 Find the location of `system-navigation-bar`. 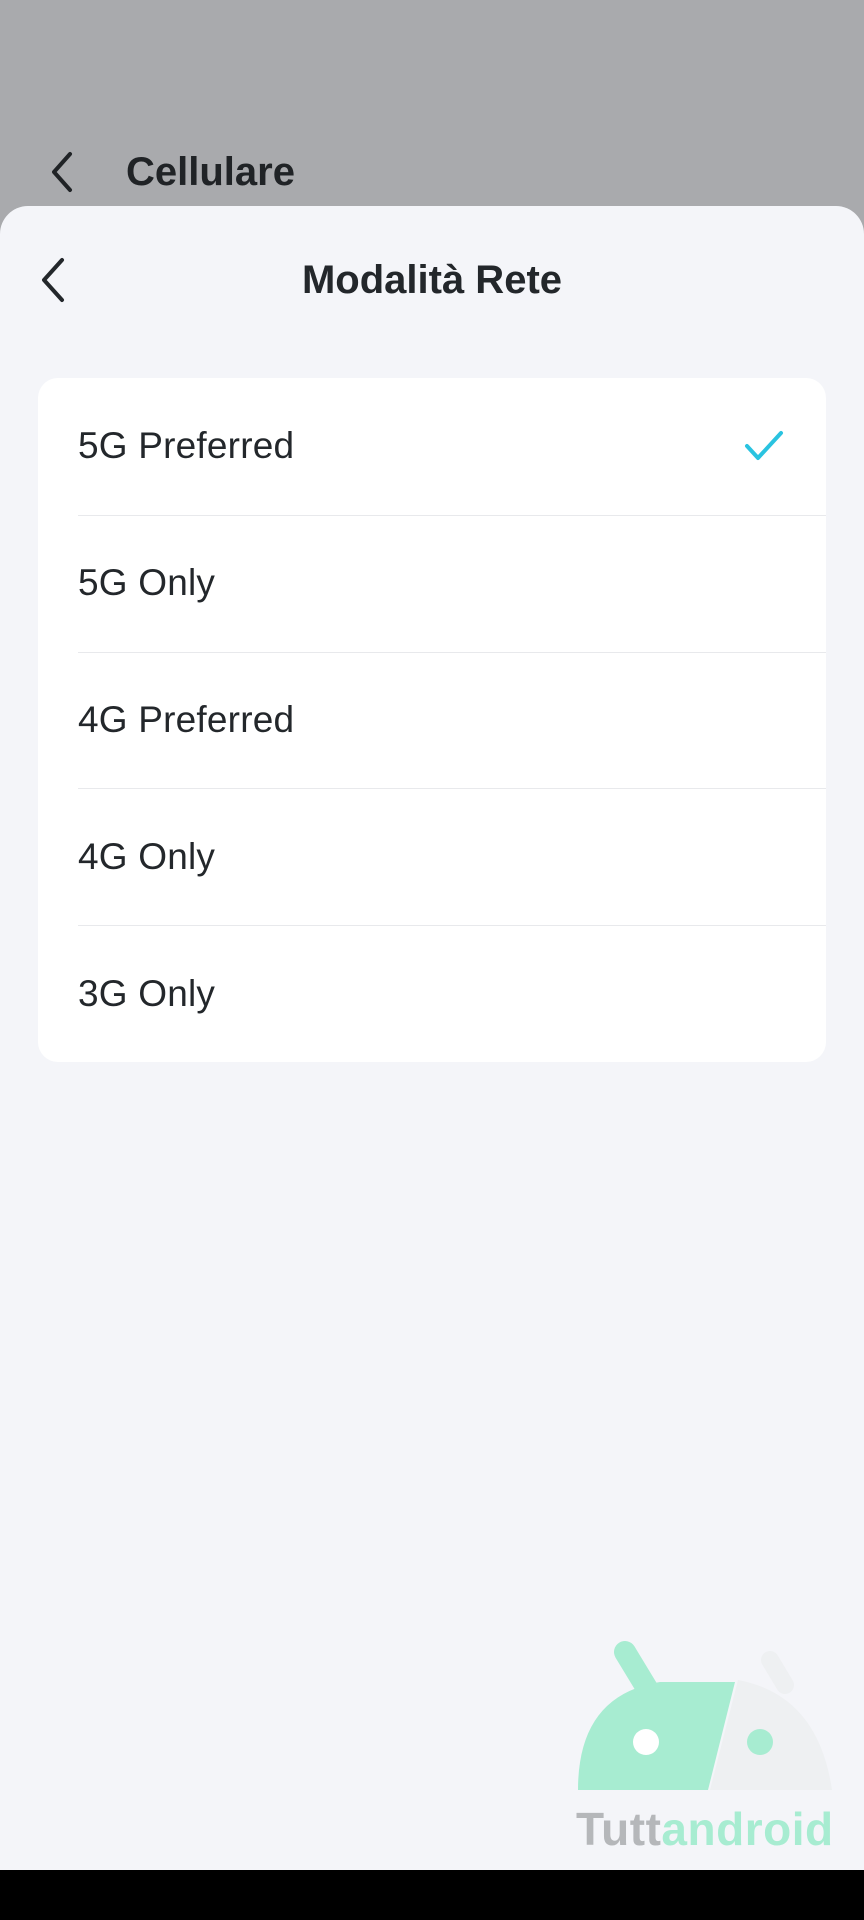

system-navigation-bar is located at coordinates (432, 1895).